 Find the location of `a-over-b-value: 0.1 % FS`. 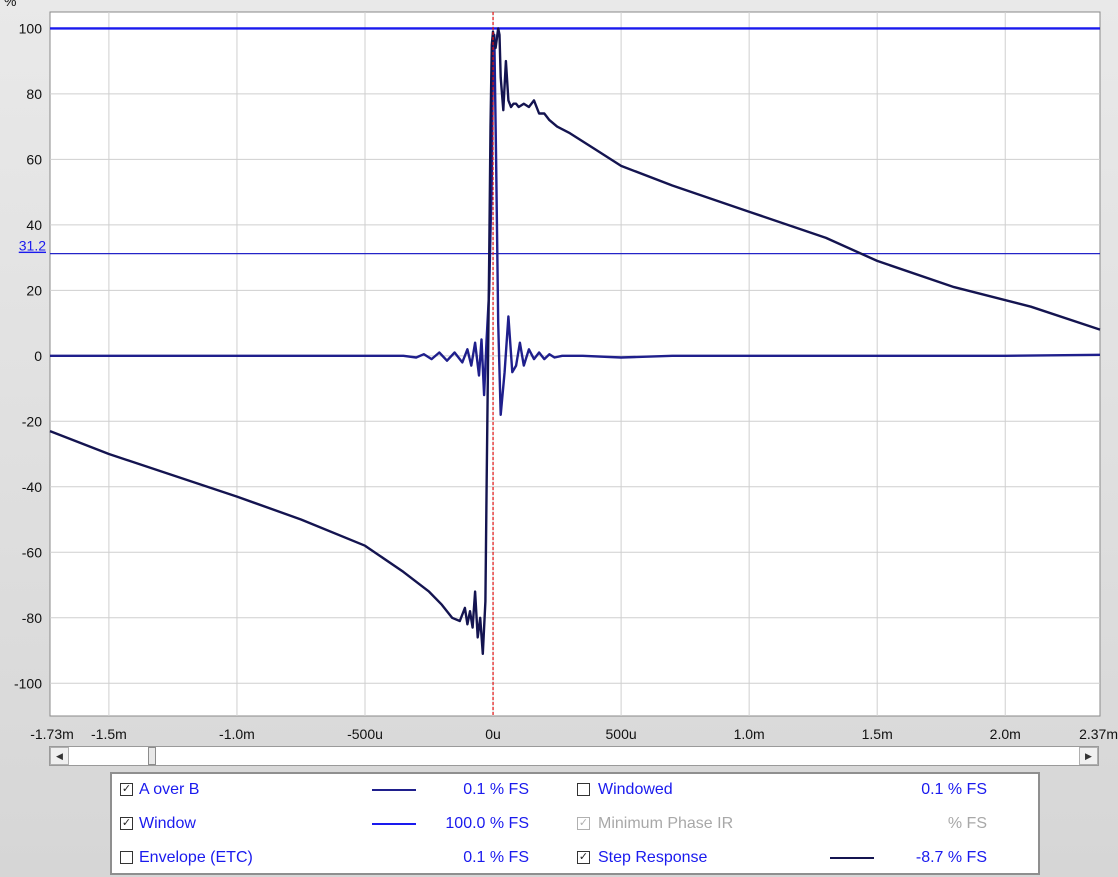

a-over-b-value: 0.1 % FS is located at coordinates (496, 789).